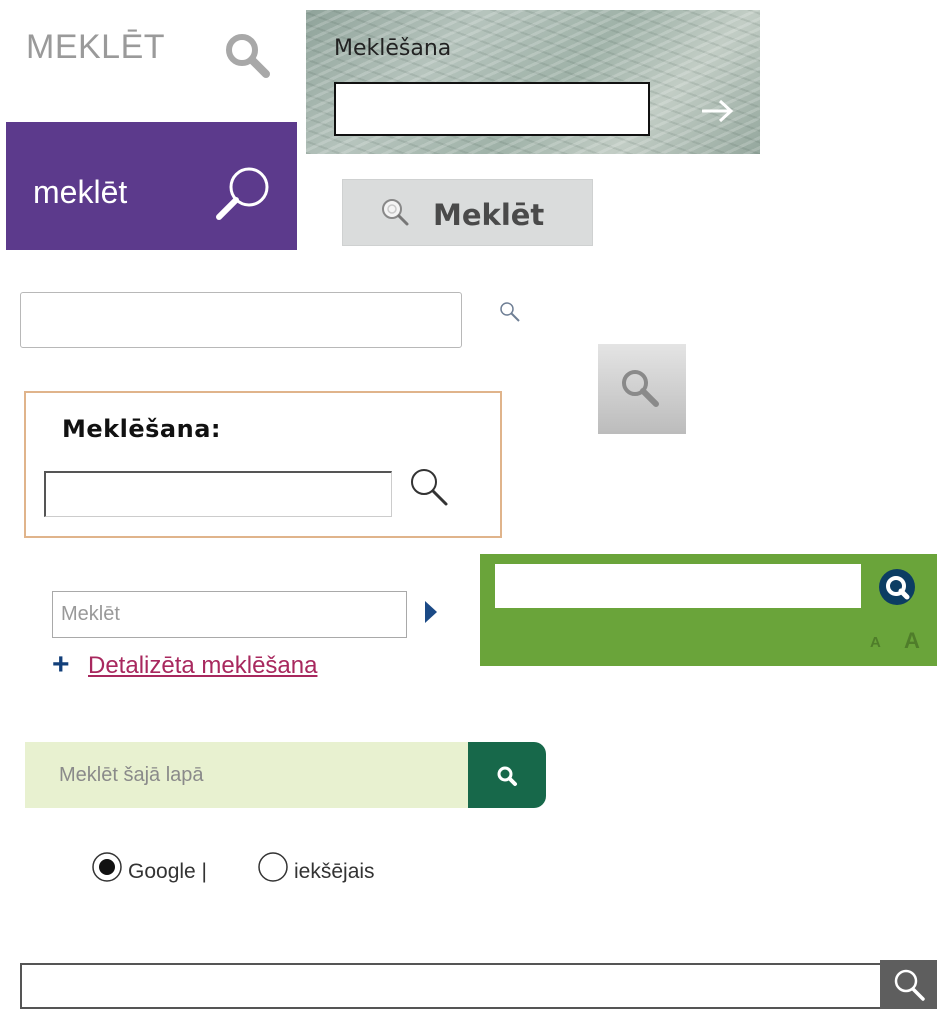 This screenshot has width=937, height=1009. Describe the element at coordinates (708, 610) in the screenshot. I see `green-search-block: A A` at that location.